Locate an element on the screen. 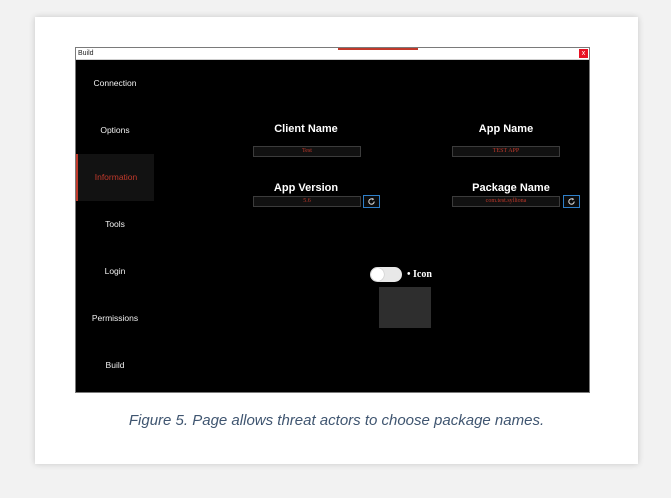  app-version-label: App Version is located at coordinates (306, 188).